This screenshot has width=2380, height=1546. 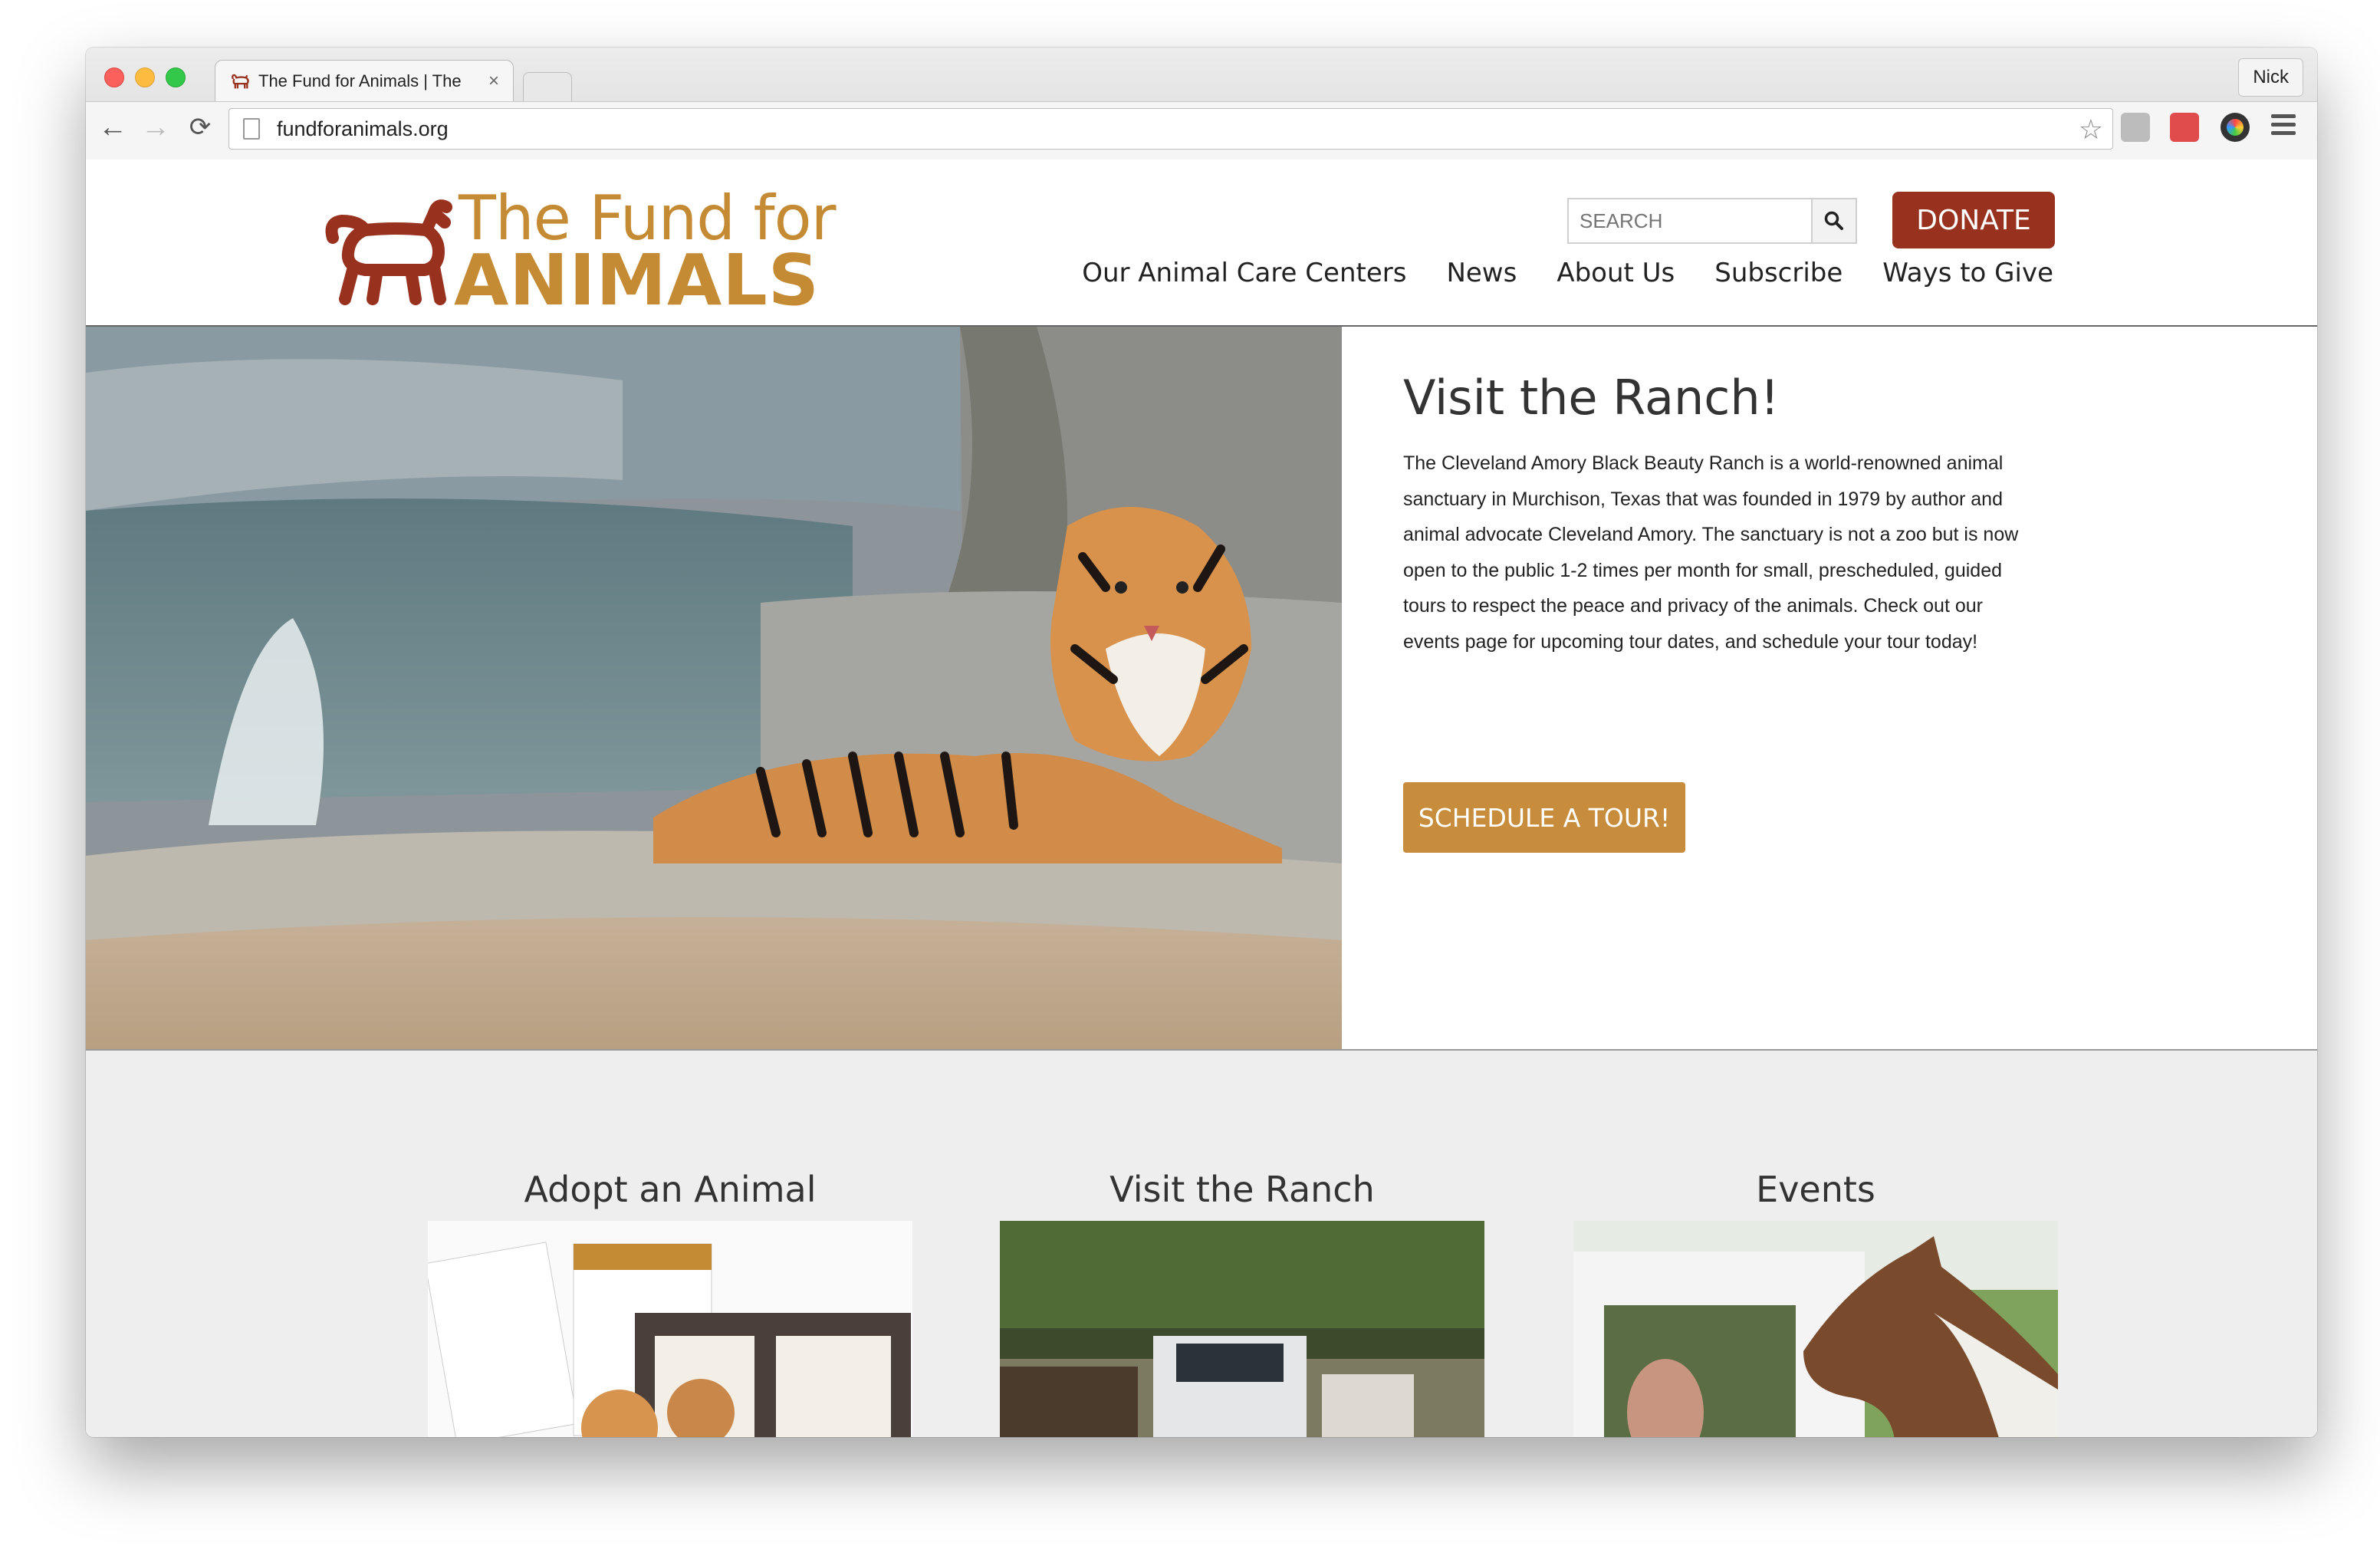 I want to click on feature-events: Events, so click(x=1816, y=1303).